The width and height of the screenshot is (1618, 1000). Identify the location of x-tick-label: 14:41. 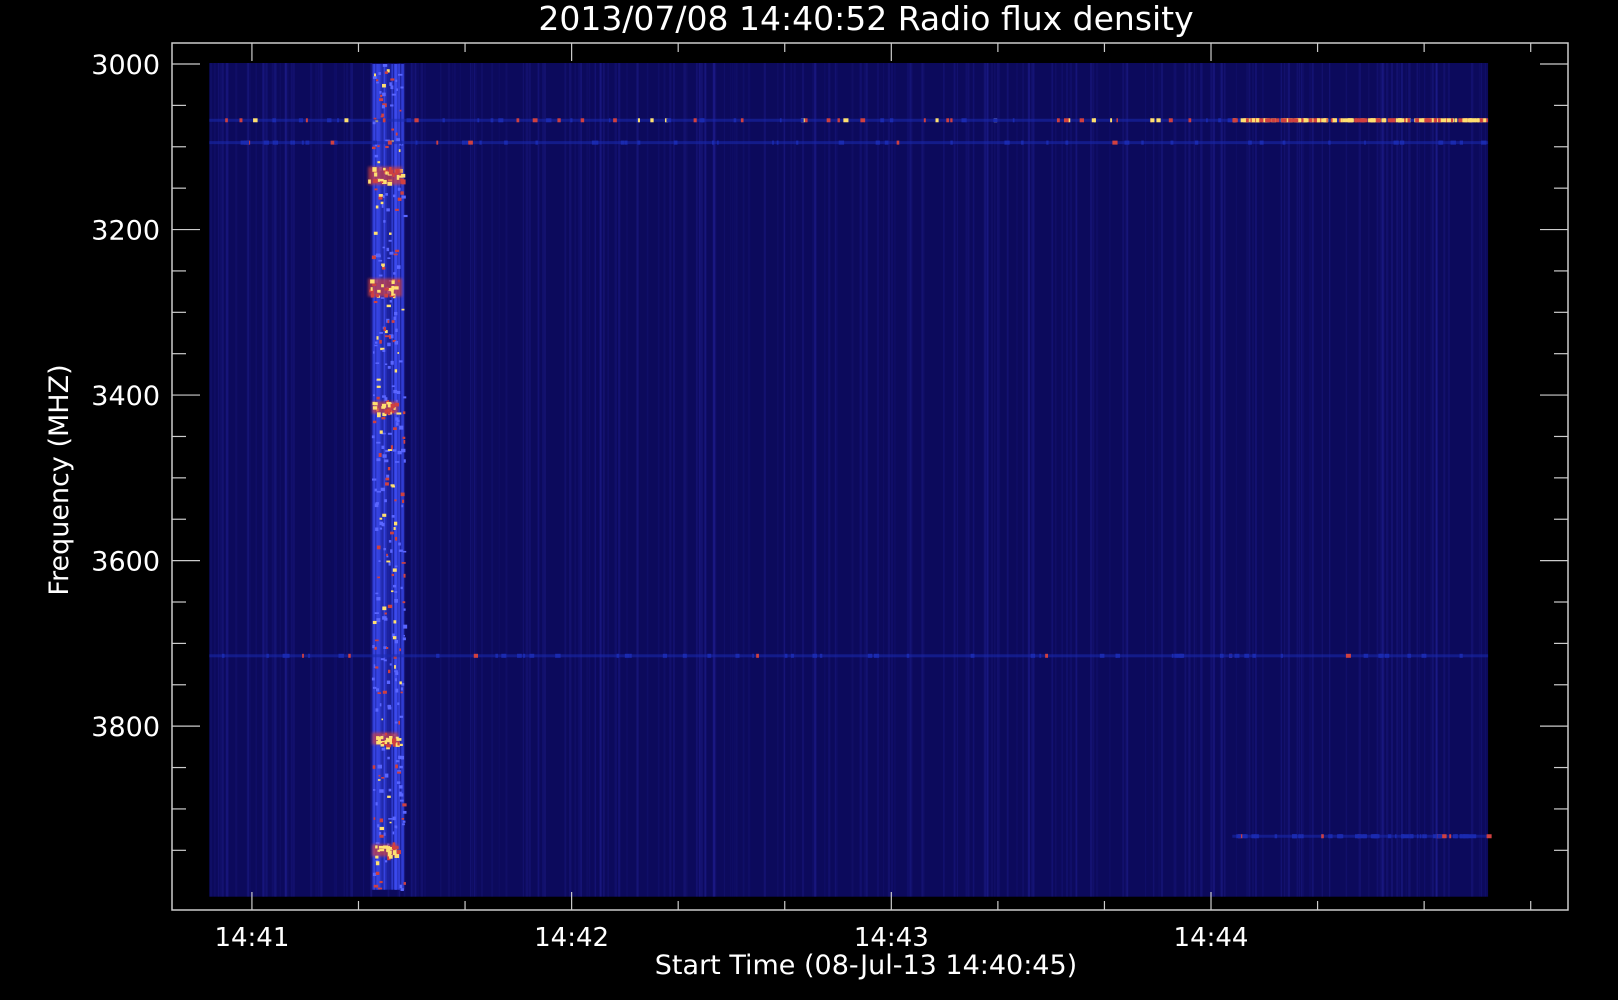
(251, 938).